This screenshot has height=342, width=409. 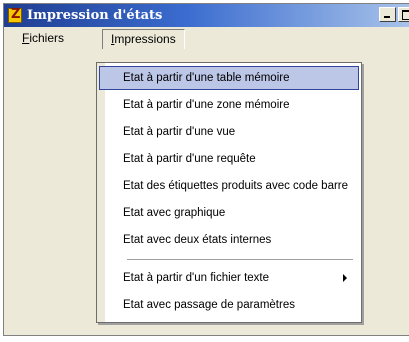 What do you see at coordinates (240, 259) in the screenshot?
I see `menu-separator` at bounding box center [240, 259].